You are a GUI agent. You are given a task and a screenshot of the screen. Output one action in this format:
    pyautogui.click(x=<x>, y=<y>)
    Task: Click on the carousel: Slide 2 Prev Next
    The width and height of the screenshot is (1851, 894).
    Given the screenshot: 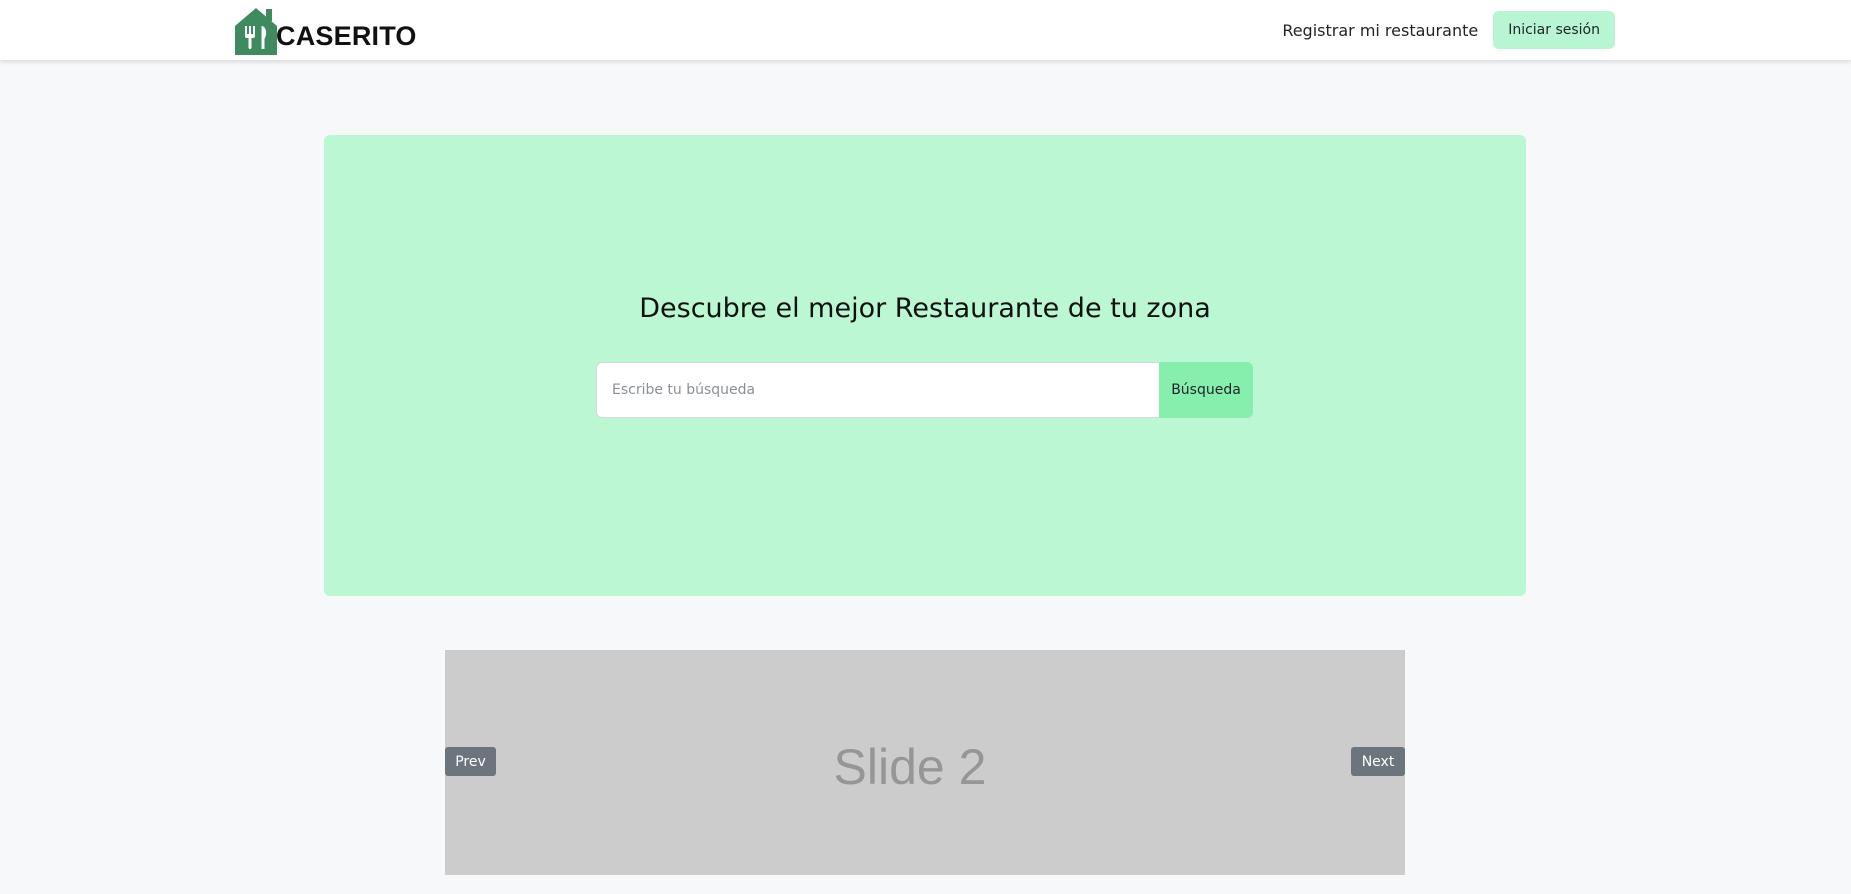 What is the action you would take?
    pyautogui.click(x=925, y=762)
    